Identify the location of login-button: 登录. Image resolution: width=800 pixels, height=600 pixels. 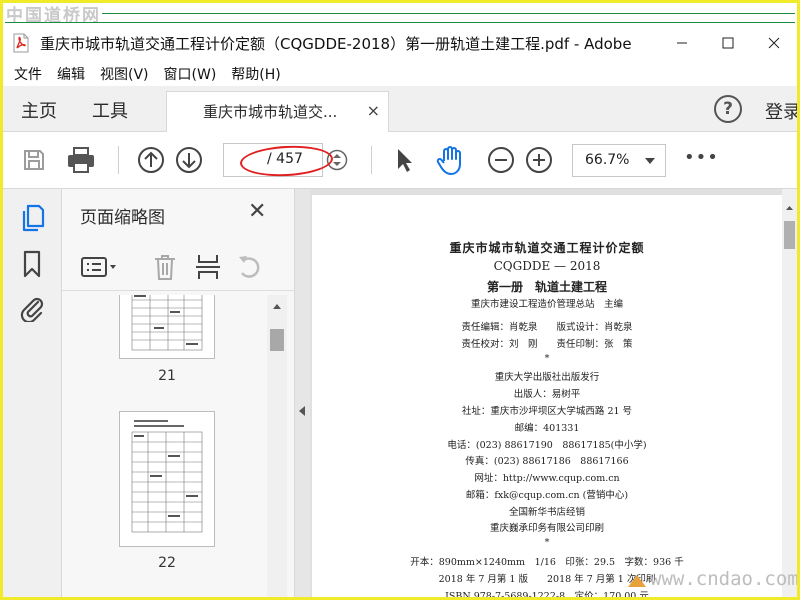
(782, 111).